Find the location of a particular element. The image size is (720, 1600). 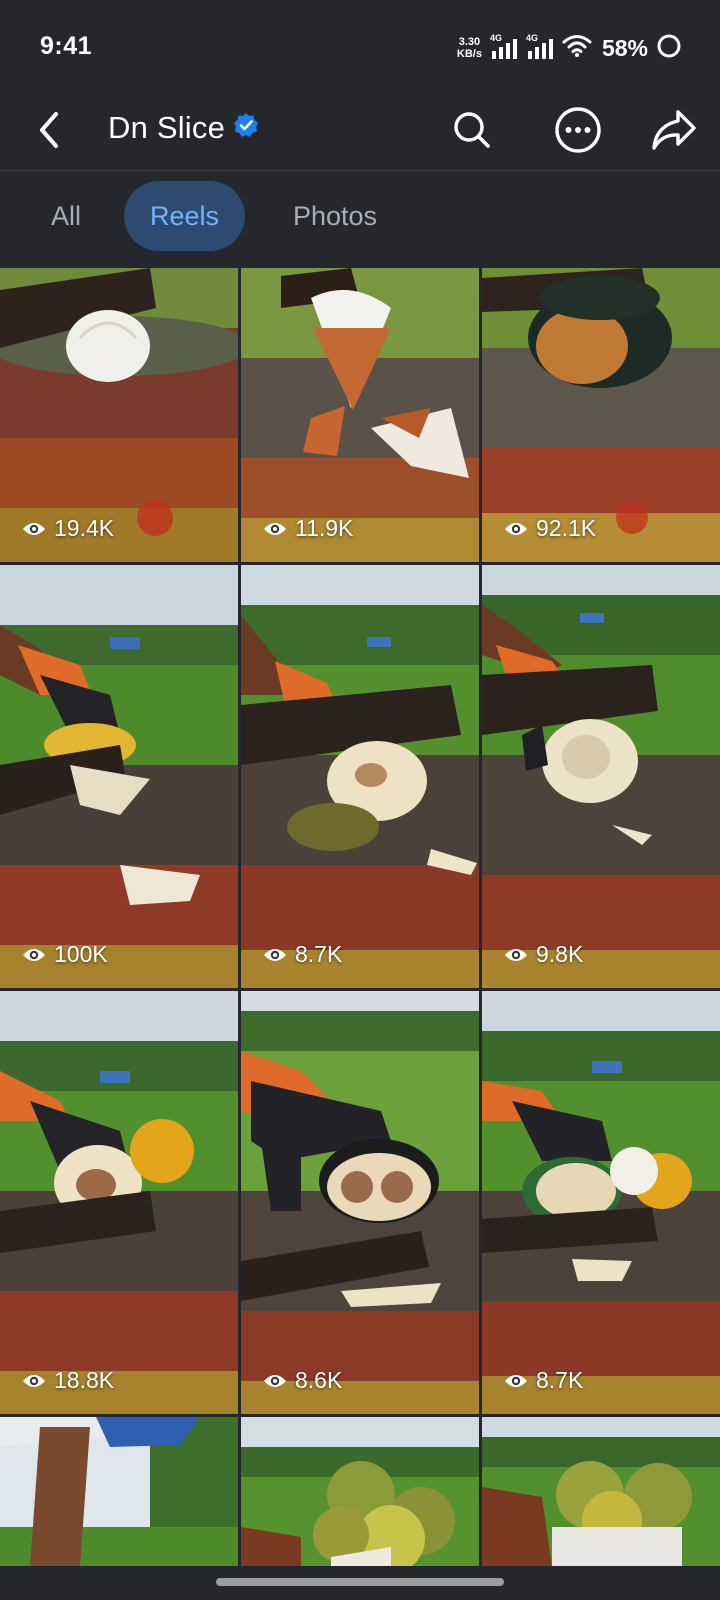

status-bar: 9:41 3.30 KB/s 4G 4G 58% is located at coordinates (360, 48).